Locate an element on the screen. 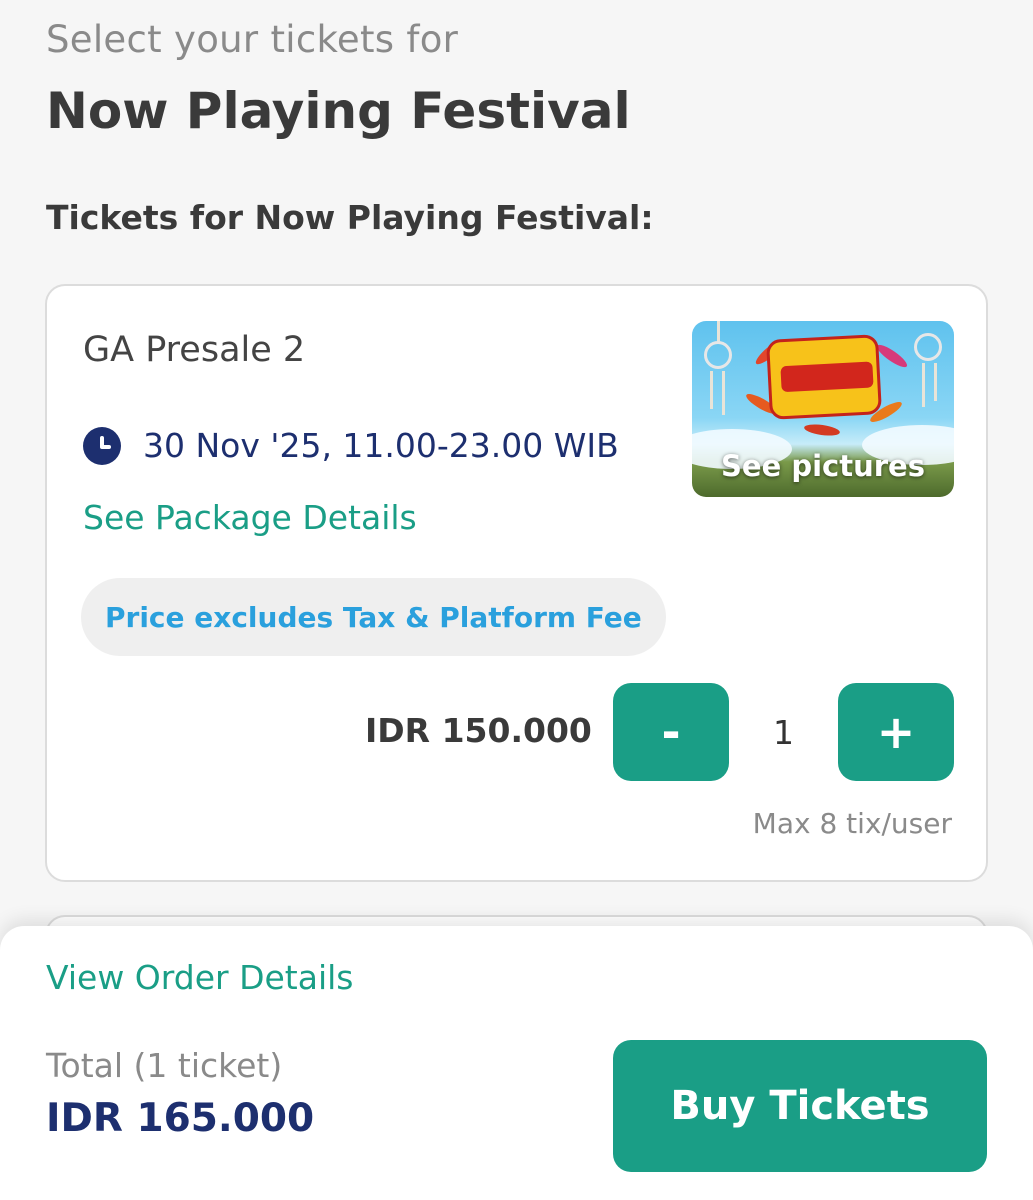 The height and width of the screenshot is (1200, 1033). ticket-date: 30 Nov '25, 11.00-23.00 WIB is located at coordinates (381, 445).